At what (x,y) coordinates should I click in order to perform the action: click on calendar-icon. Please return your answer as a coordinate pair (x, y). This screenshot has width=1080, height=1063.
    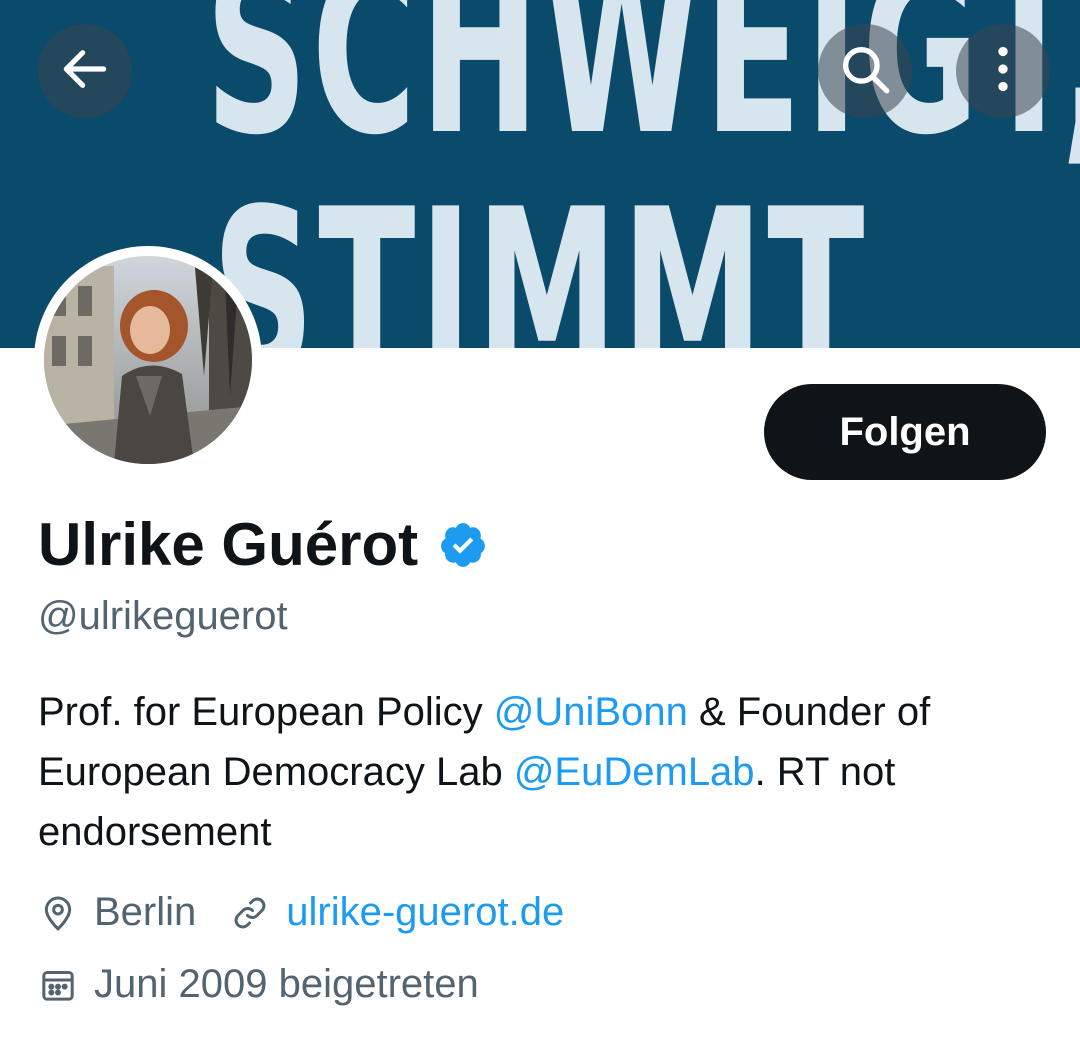
    Looking at the image, I should click on (58, 985).